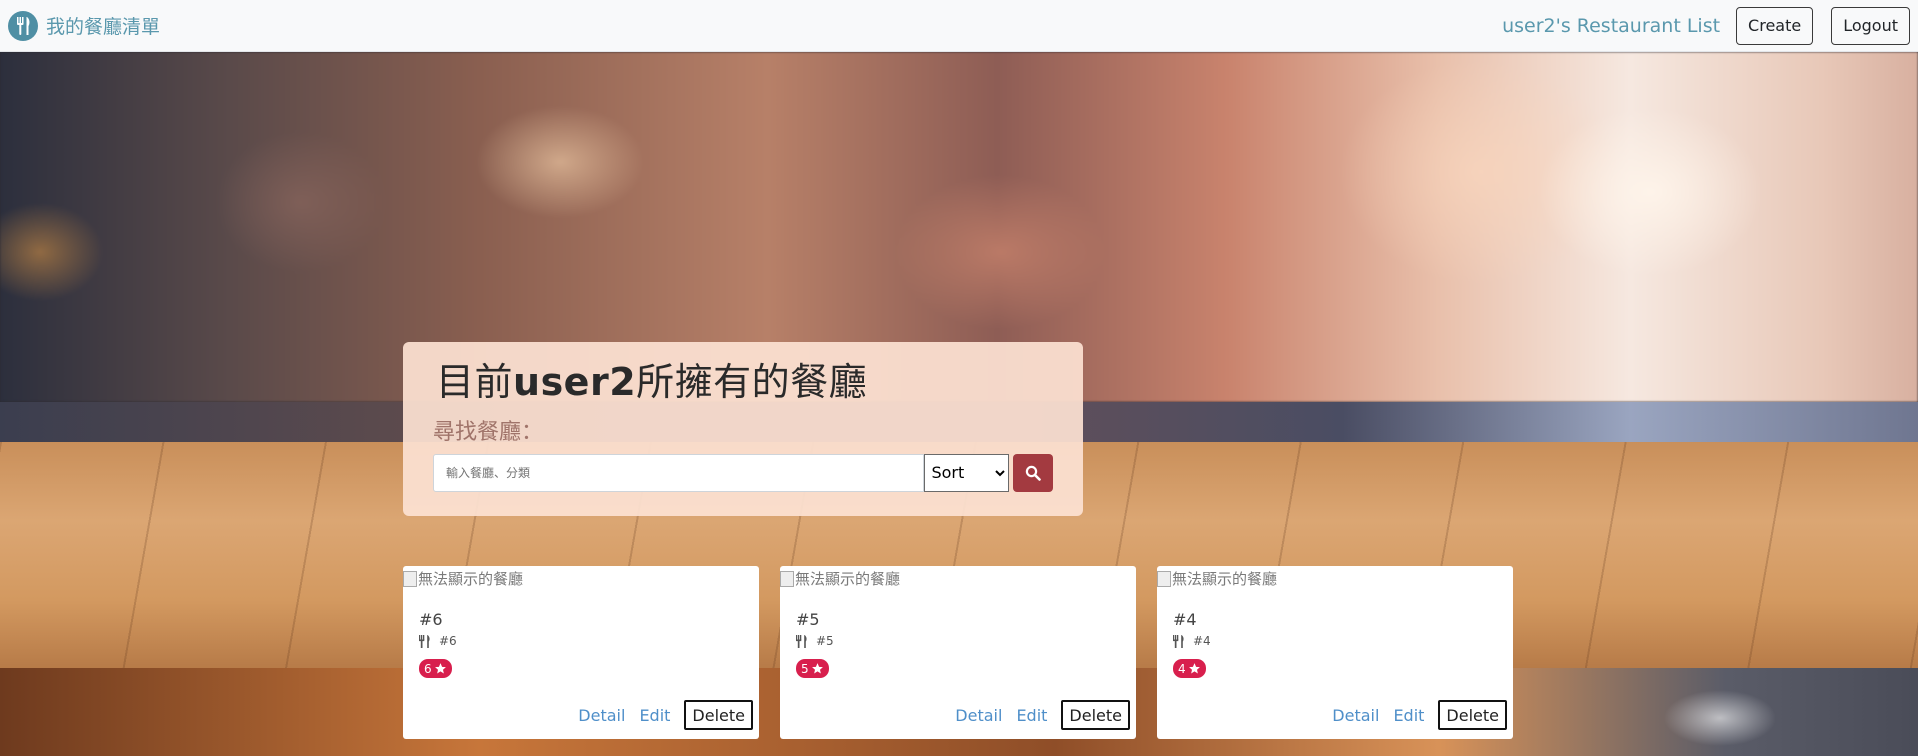  Describe the element at coordinates (743, 429) in the screenshot. I see `search-panel: 目前user2所擁有的餐廳 尋找餐廳： Sort` at that location.